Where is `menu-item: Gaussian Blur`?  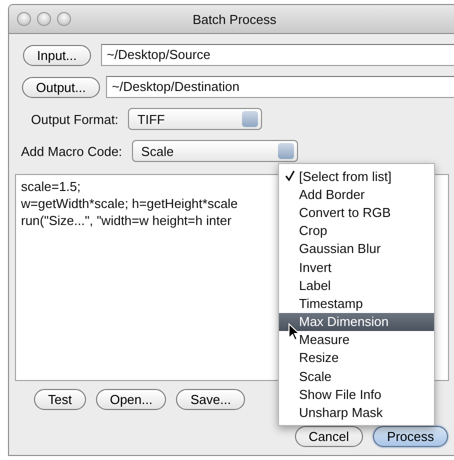 menu-item: Gaussian Blur is located at coordinates (356, 249).